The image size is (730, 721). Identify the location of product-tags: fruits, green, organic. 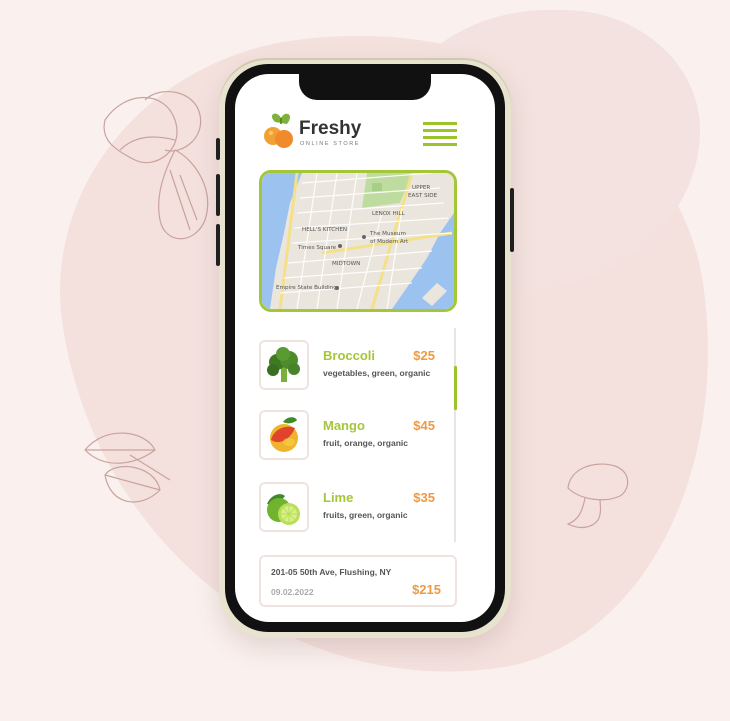
(365, 515).